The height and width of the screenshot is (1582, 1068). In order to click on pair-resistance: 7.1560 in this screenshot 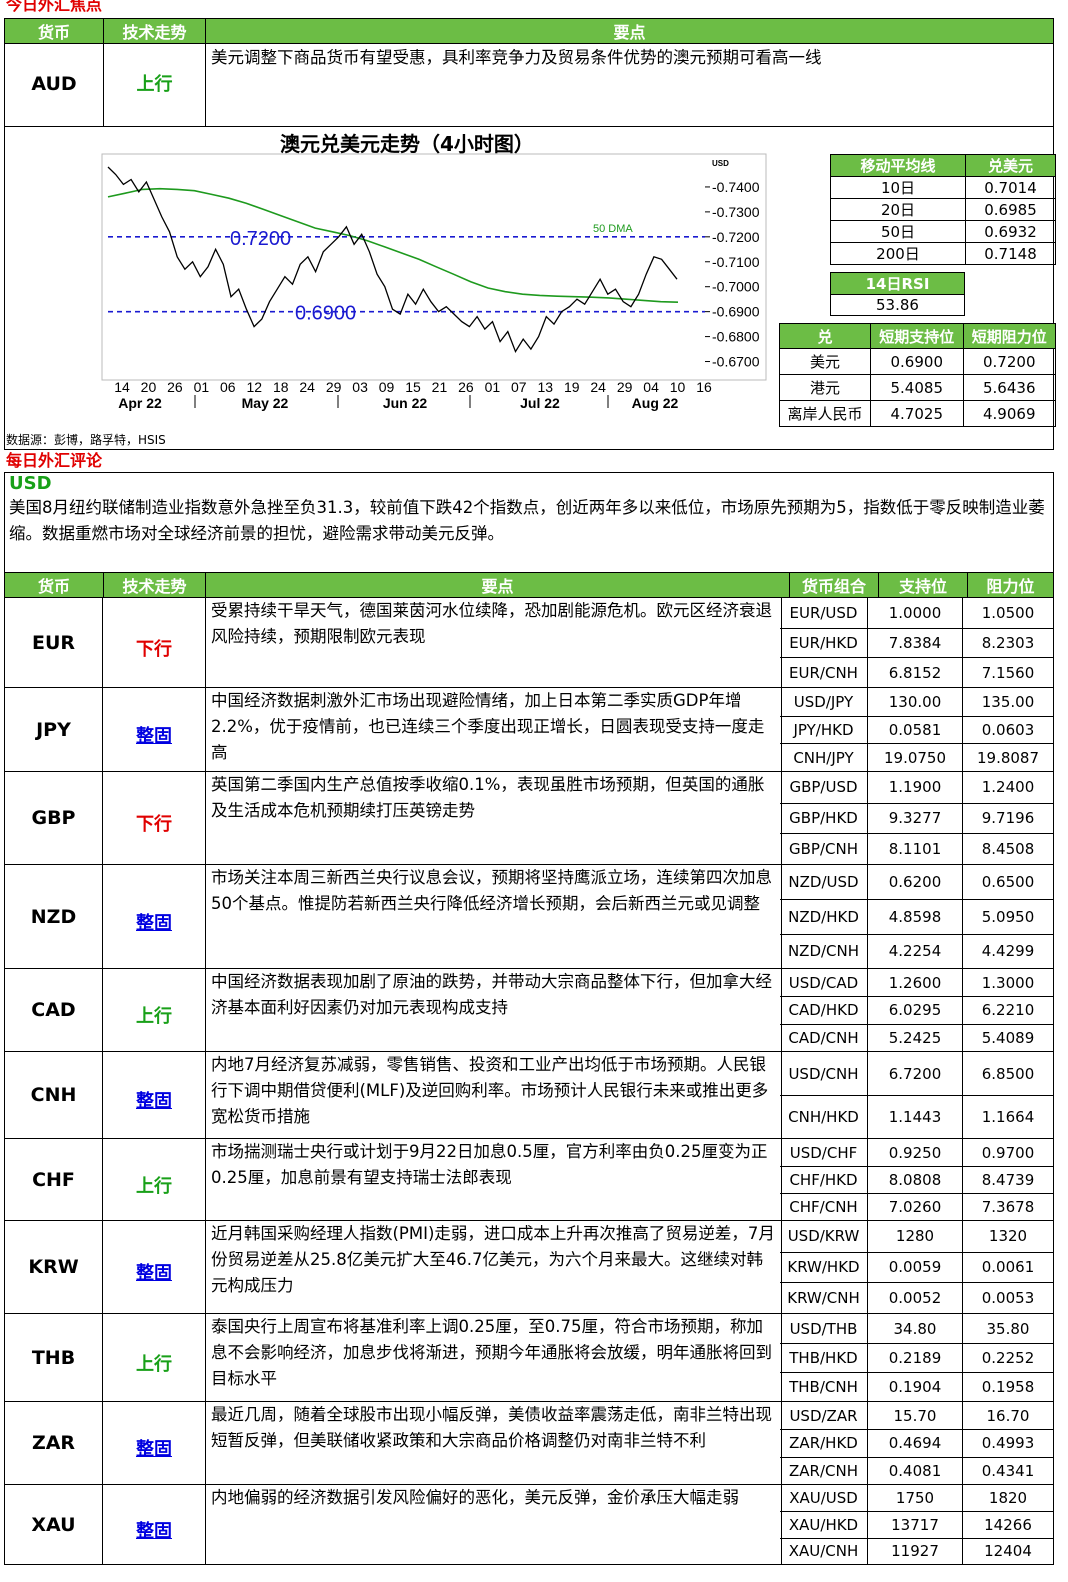, I will do `click(1008, 672)`.